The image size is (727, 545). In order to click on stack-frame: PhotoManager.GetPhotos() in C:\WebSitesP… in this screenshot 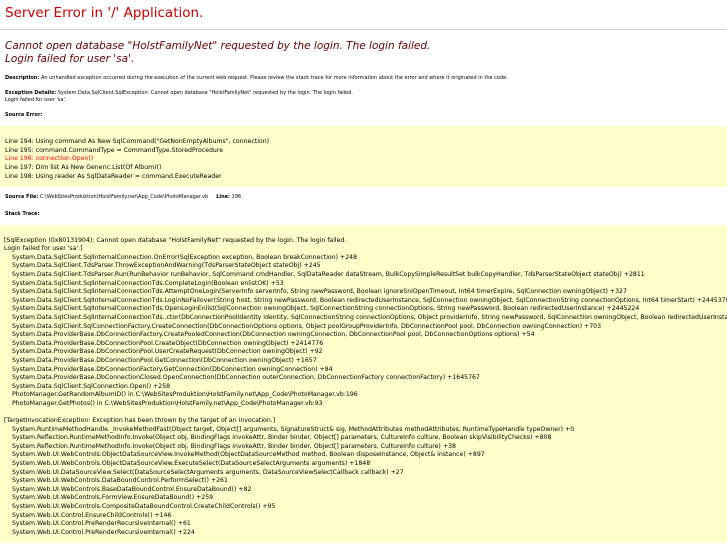, I will do `click(167, 403)`.